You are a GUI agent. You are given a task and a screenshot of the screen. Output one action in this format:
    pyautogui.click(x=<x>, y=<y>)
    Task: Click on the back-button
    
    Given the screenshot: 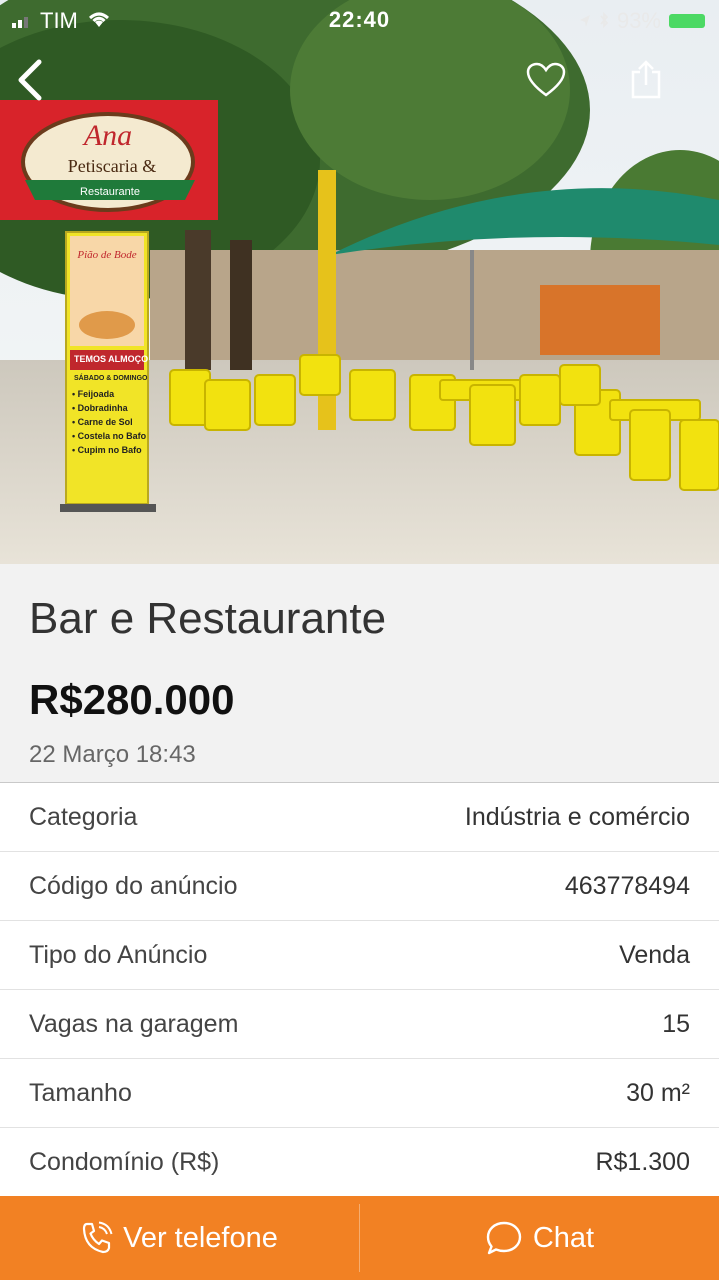 What is the action you would take?
    pyautogui.click(x=30, y=80)
    